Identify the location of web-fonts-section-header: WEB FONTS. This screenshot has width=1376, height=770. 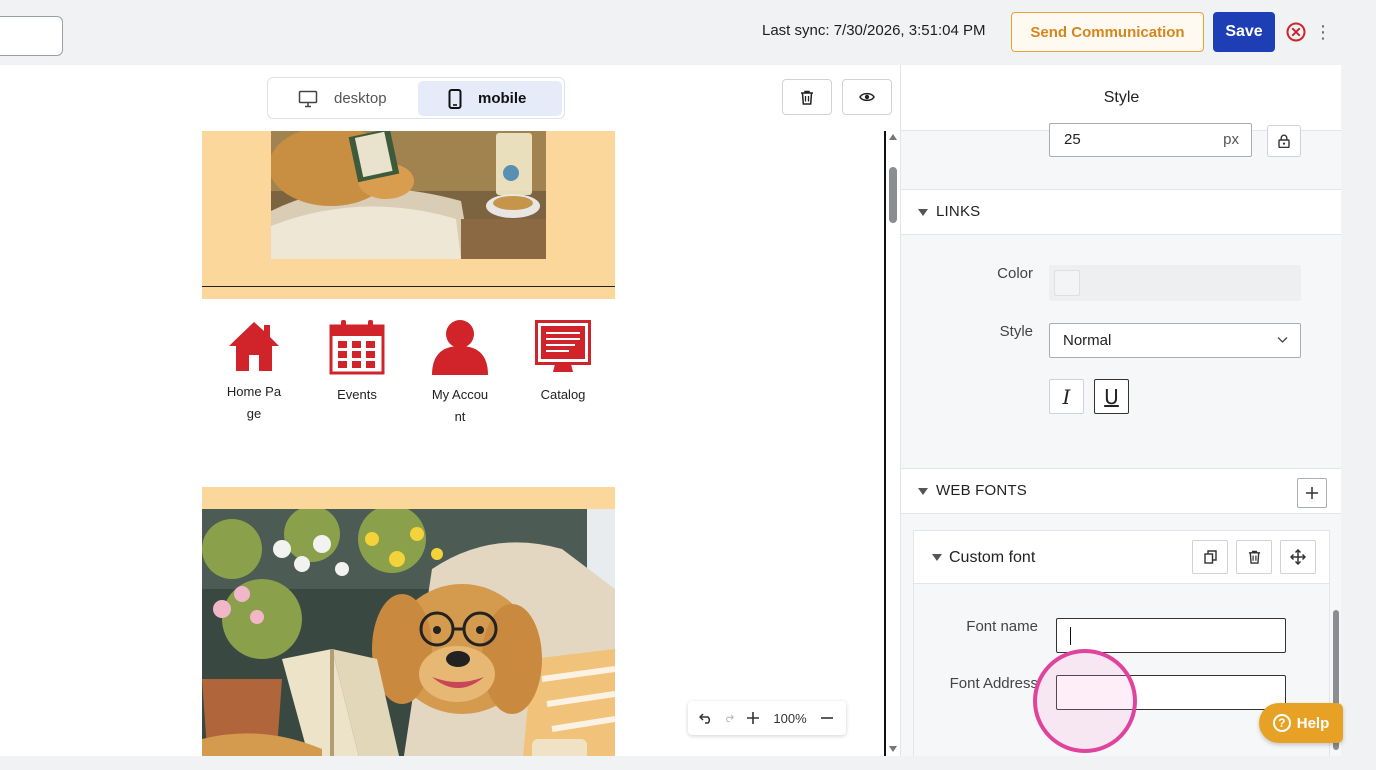
(1121, 491).